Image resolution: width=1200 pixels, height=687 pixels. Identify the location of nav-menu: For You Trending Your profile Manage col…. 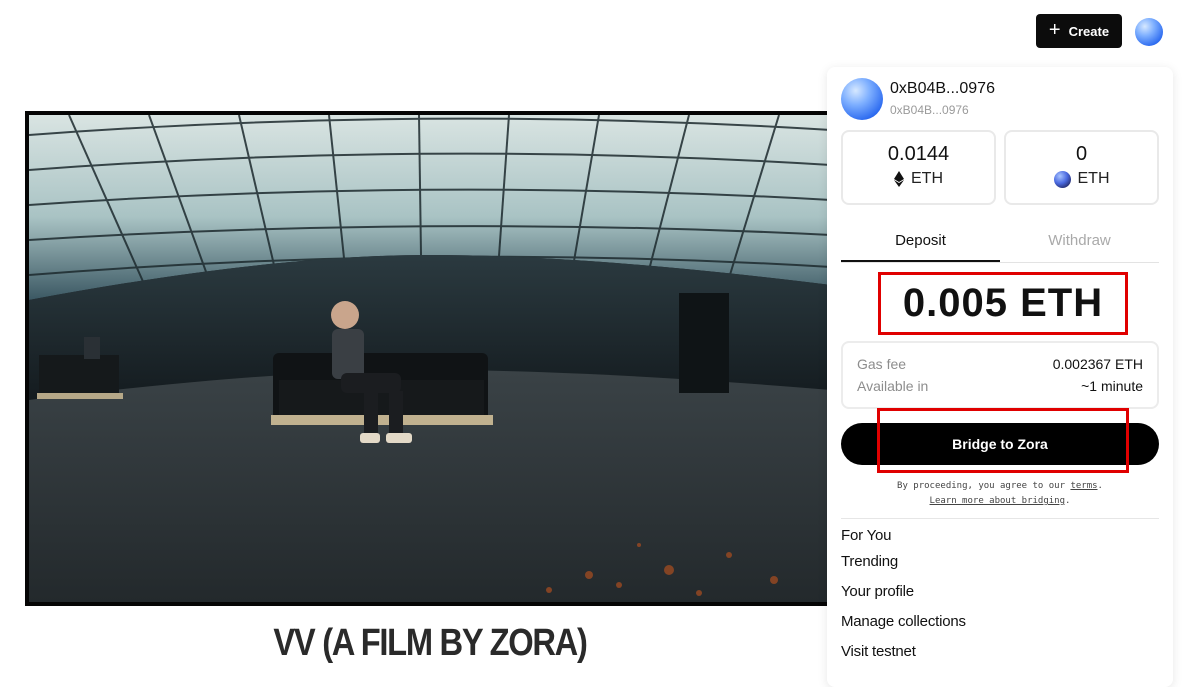
(903, 599).